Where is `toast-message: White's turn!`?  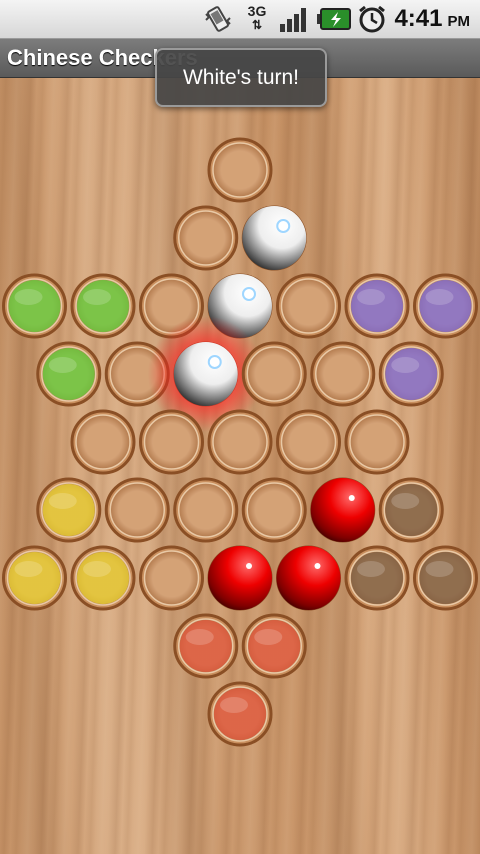
toast-message: White's turn! is located at coordinates (241, 77).